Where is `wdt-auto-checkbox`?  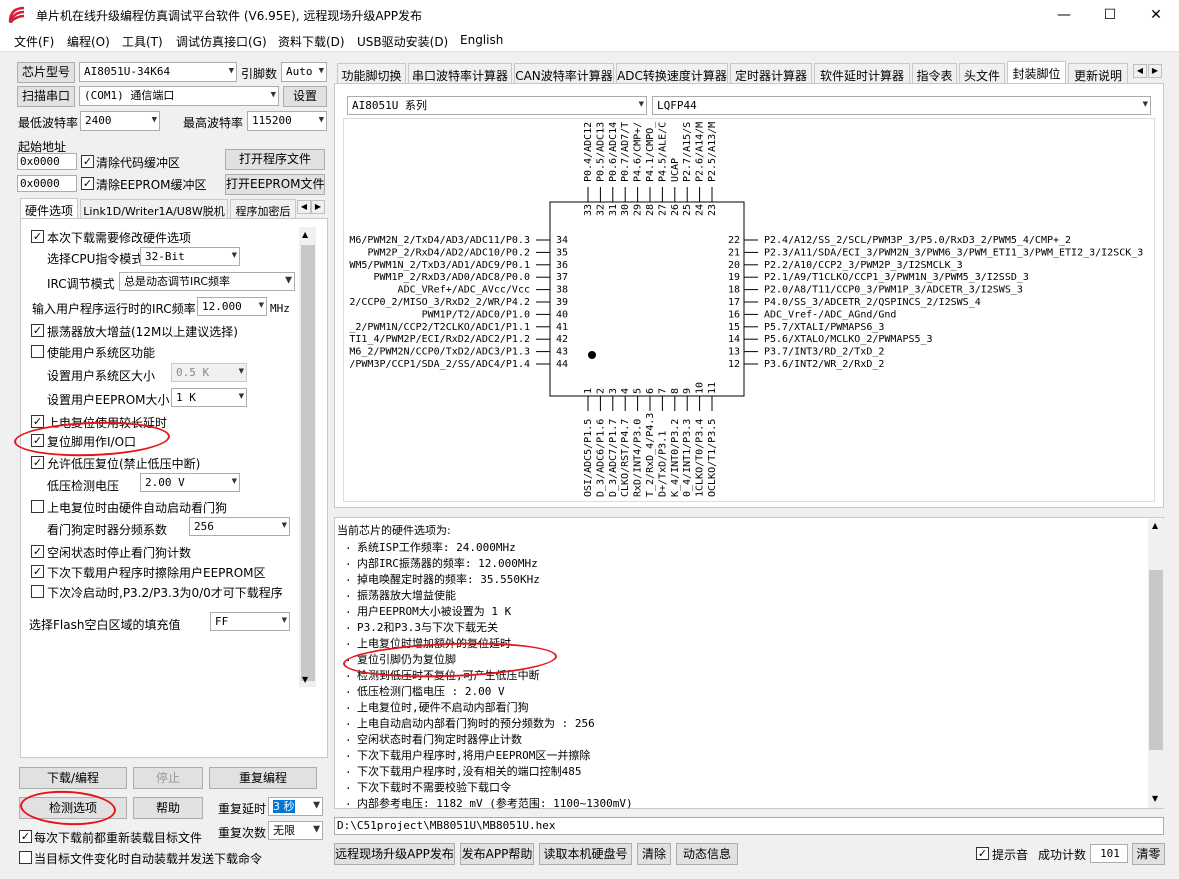
wdt-auto-checkbox is located at coordinates (37, 506).